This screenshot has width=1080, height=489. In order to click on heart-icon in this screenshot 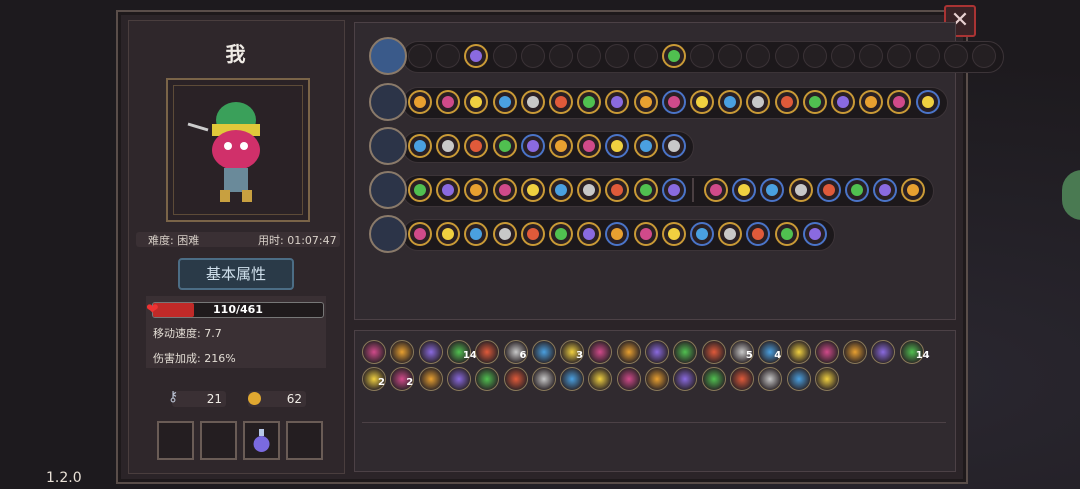, I will do `click(628, 379)`.